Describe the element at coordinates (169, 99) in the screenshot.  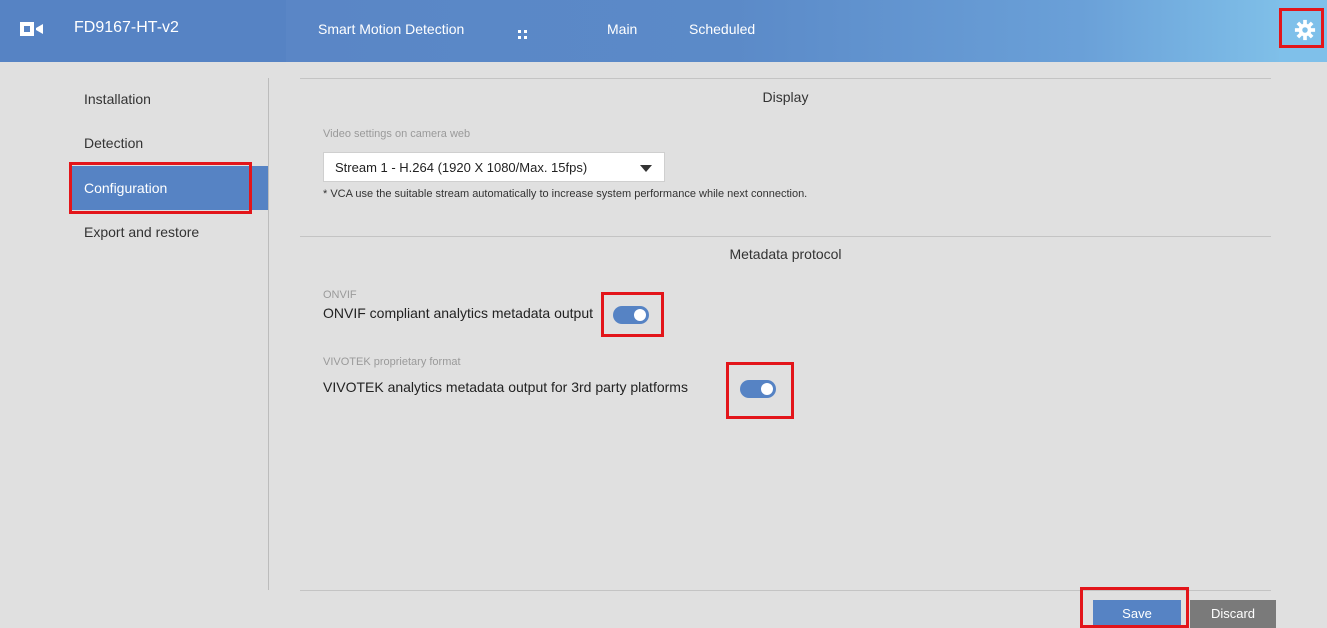
I see `sidebar-item-installation: Installation` at that location.